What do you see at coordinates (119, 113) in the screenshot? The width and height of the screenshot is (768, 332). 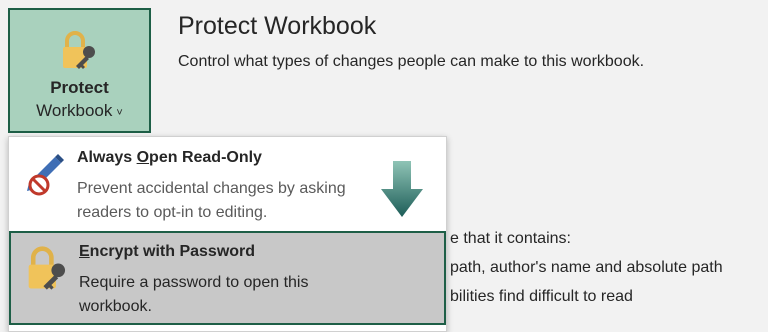 I see `chevron-down-icon: ˅` at bounding box center [119, 113].